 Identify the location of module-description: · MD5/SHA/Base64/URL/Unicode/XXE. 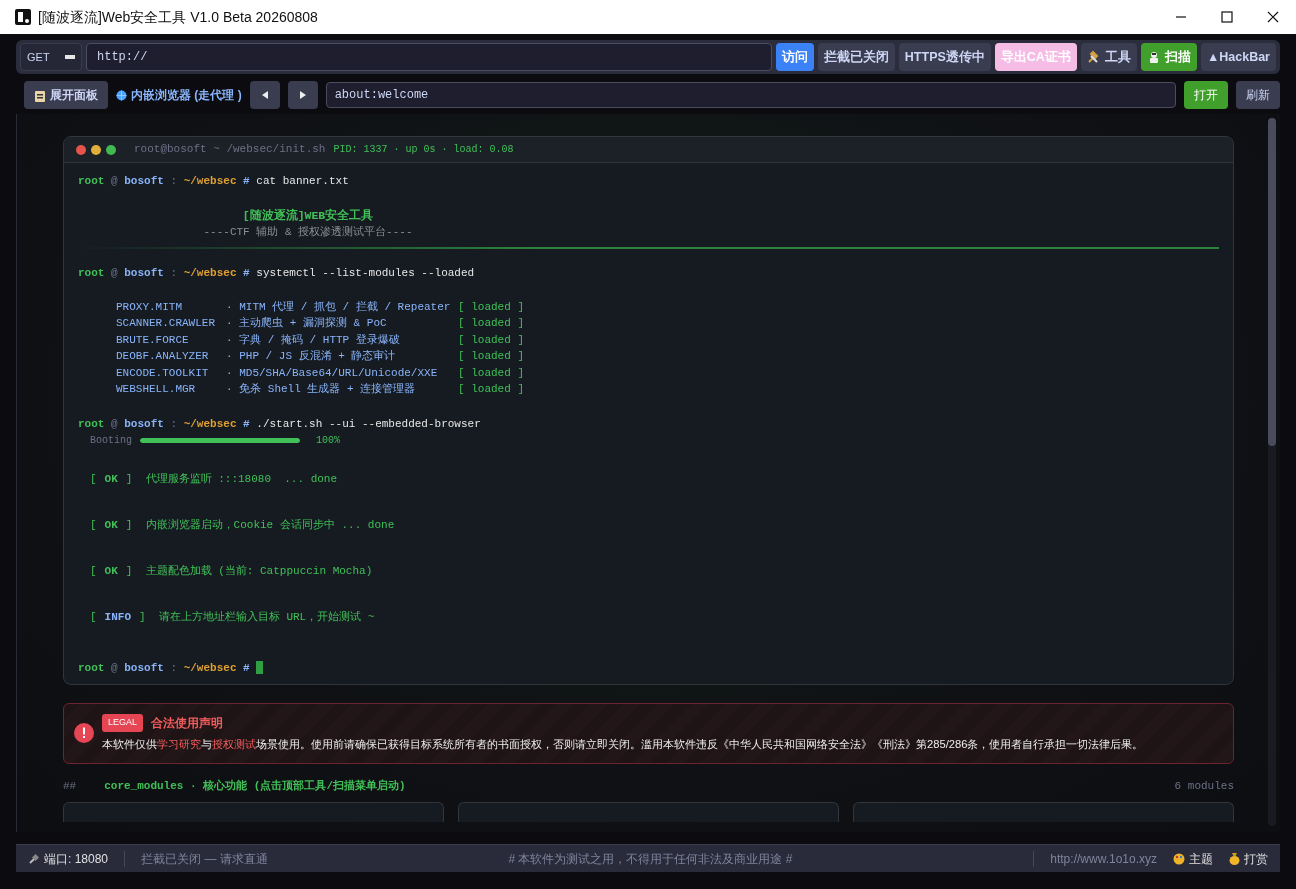
(332, 373).